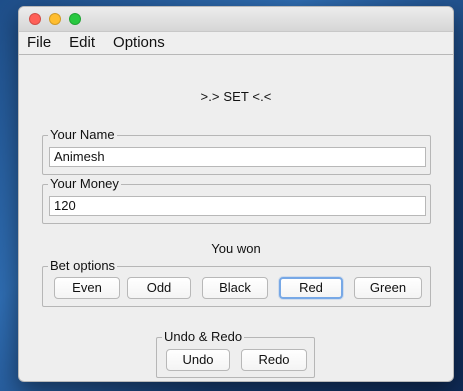 The height and width of the screenshot is (391, 463). What do you see at coordinates (236, 248) in the screenshot?
I see `game-status-text: You won` at bounding box center [236, 248].